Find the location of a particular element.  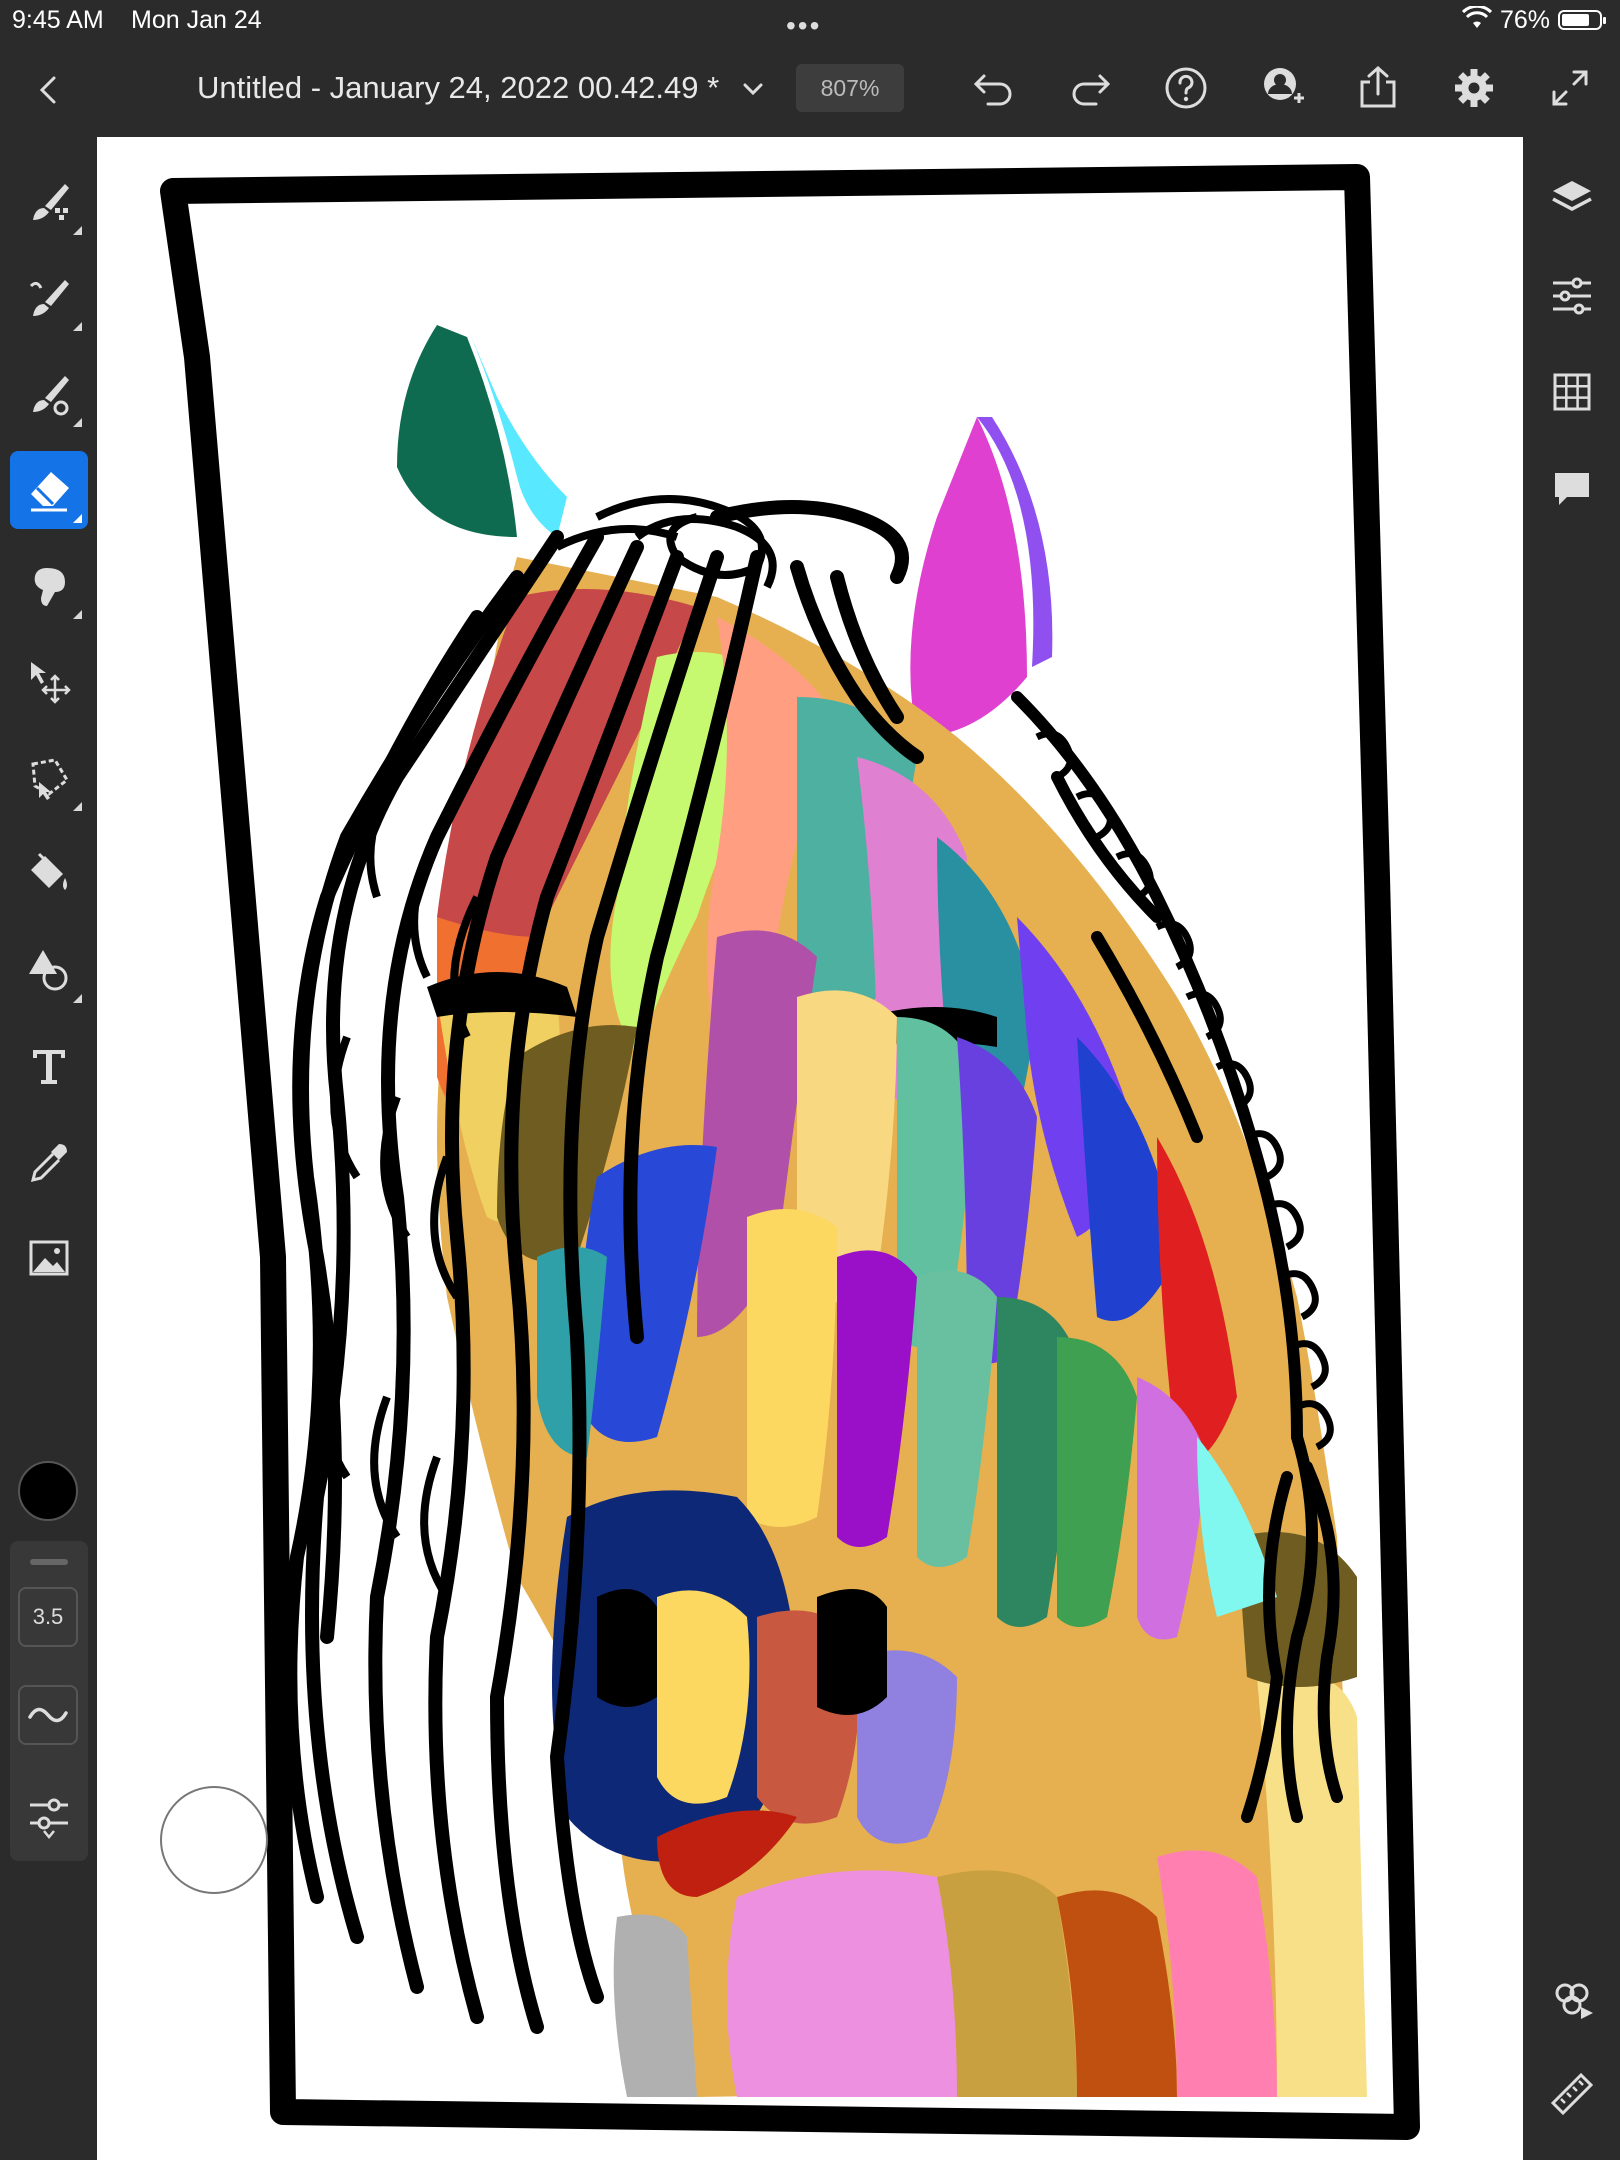

fullscreen-icon is located at coordinates (1570, 88).